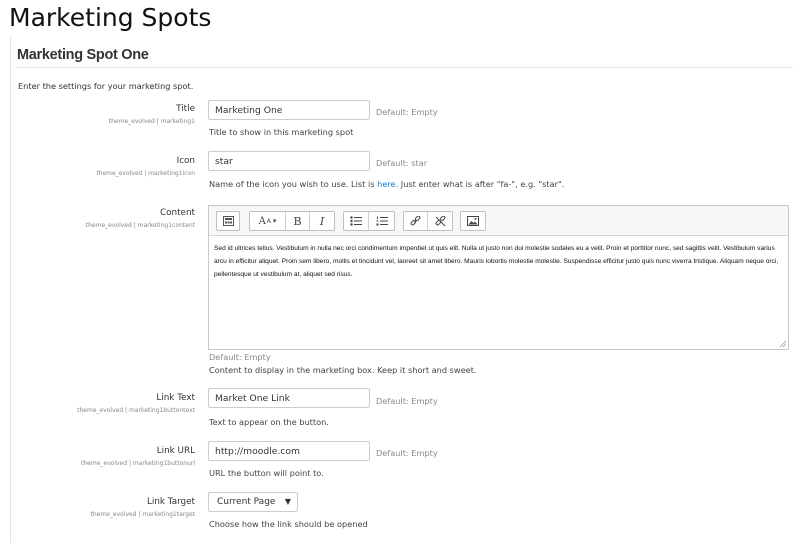  Describe the element at coordinates (274, 221) in the screenshot. I see `chevron-down-icon: ▾` at that location.